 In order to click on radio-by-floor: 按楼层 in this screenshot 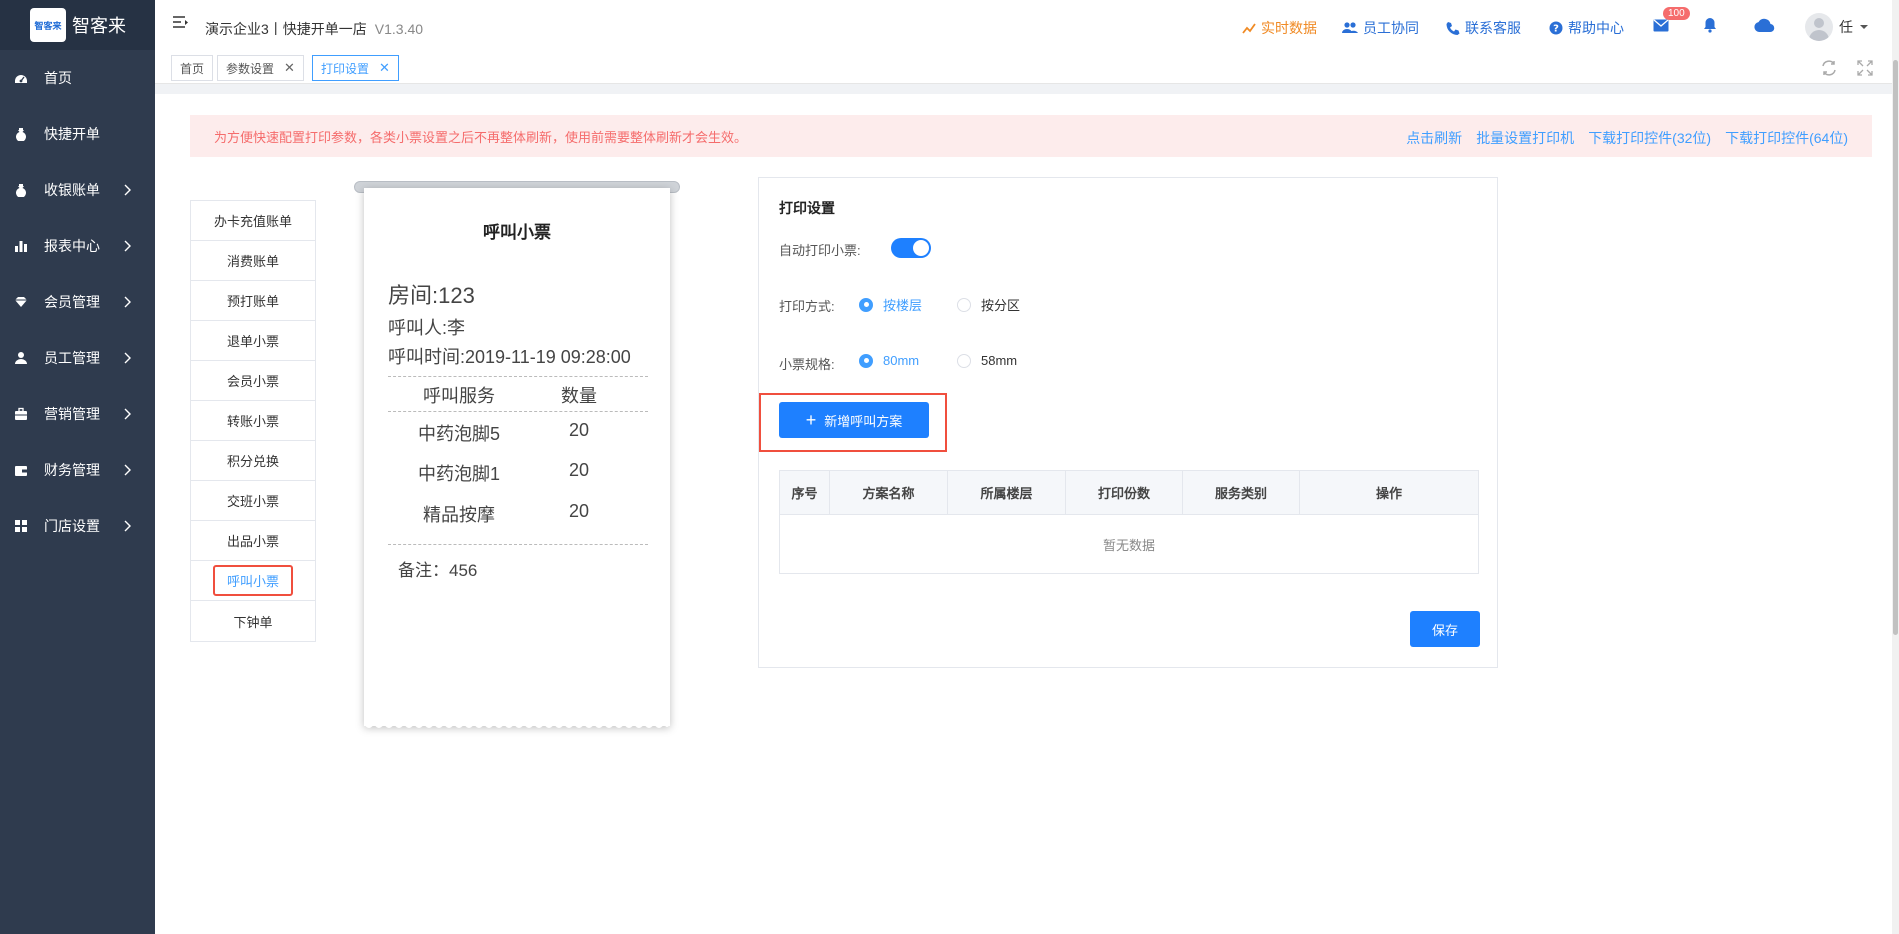, I will do `click(890, 304)`.